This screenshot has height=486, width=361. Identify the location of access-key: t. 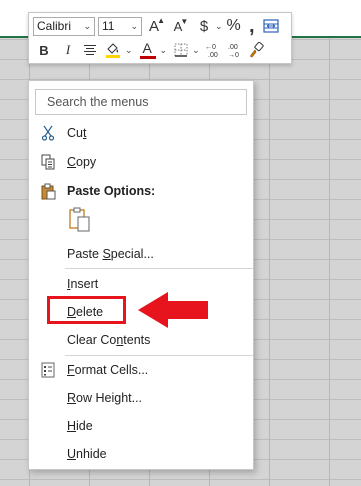
(84, 133).